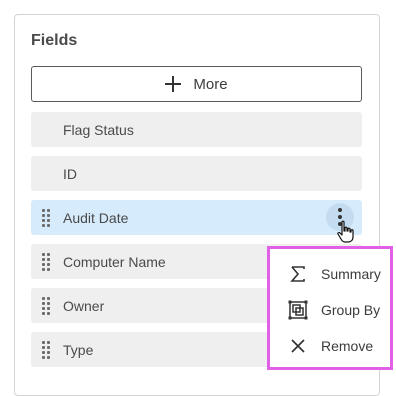 Image resolution: width=396 pixels, height=396 pixels. Describe the element at coordinates (298, 310) in the screenshot. I see `group-by-icon` at that location.